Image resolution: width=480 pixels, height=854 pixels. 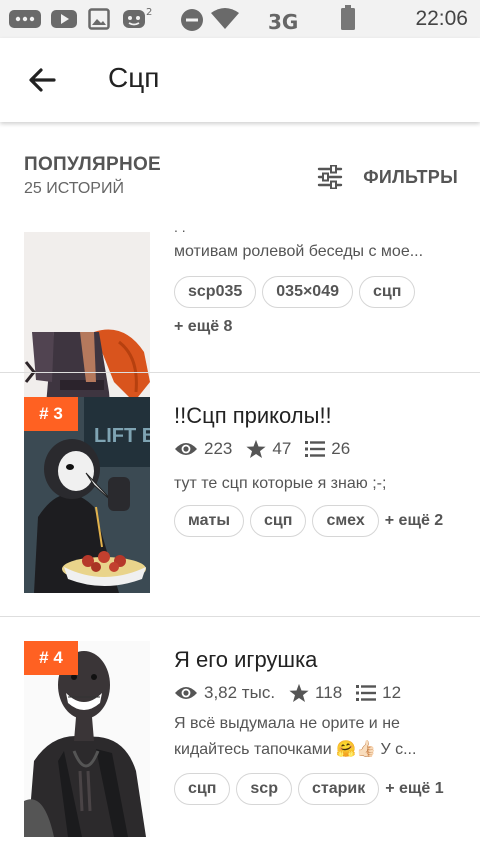 I want to click on story-title: !!Сцп приколы!!, so click(x=253, y=416).